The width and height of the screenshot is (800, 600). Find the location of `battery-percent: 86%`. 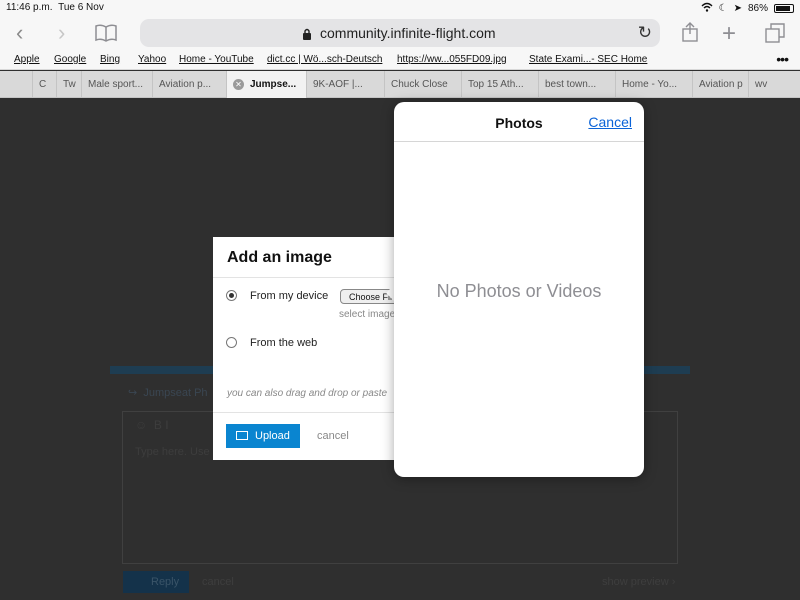

battery-percent: 86% is located at coordinates (757, 8).